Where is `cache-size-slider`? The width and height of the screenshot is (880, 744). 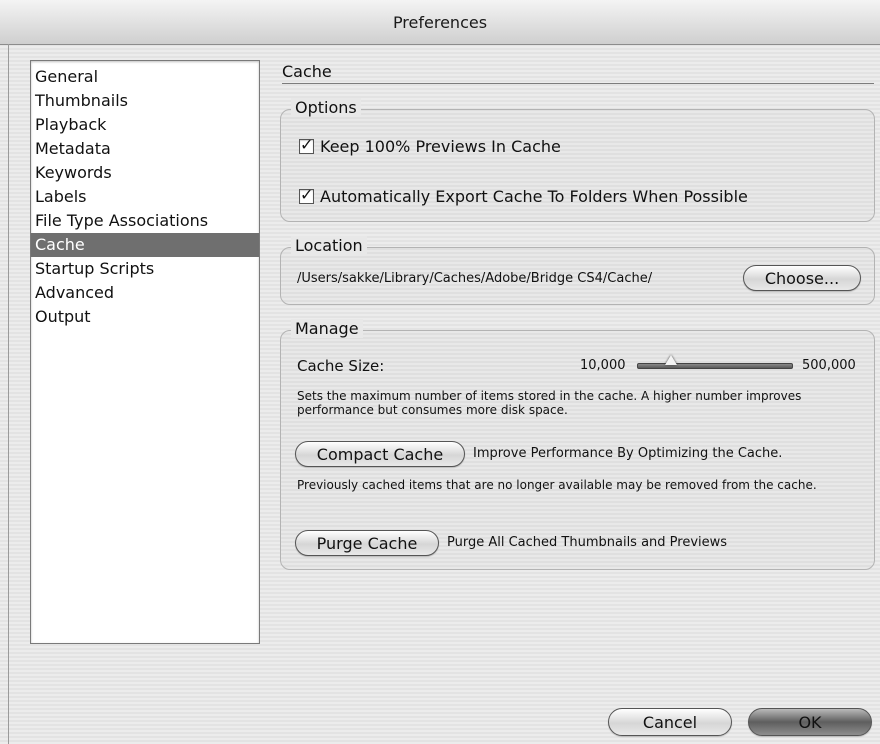
cache-size-slider is located at coordinates (715, 366).